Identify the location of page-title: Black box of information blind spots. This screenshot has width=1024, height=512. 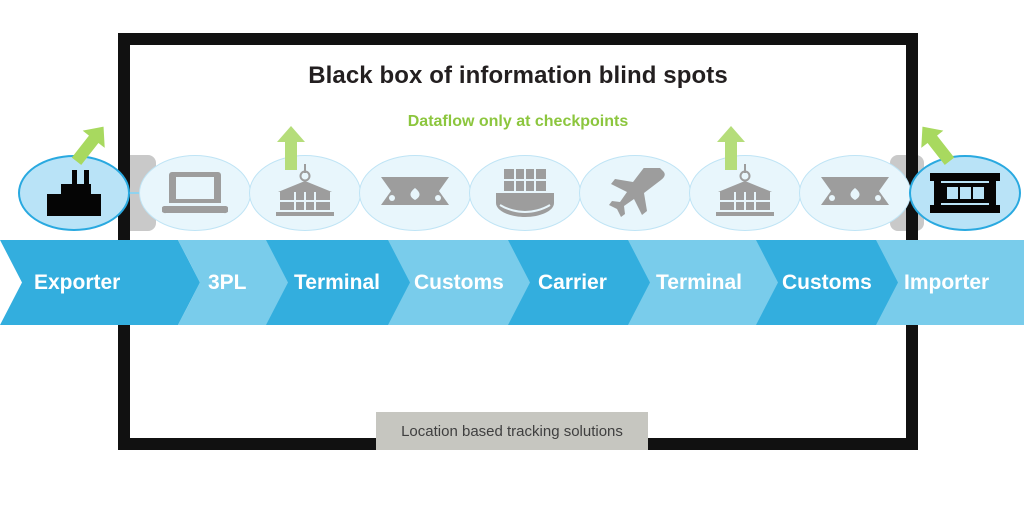
(518, 75).